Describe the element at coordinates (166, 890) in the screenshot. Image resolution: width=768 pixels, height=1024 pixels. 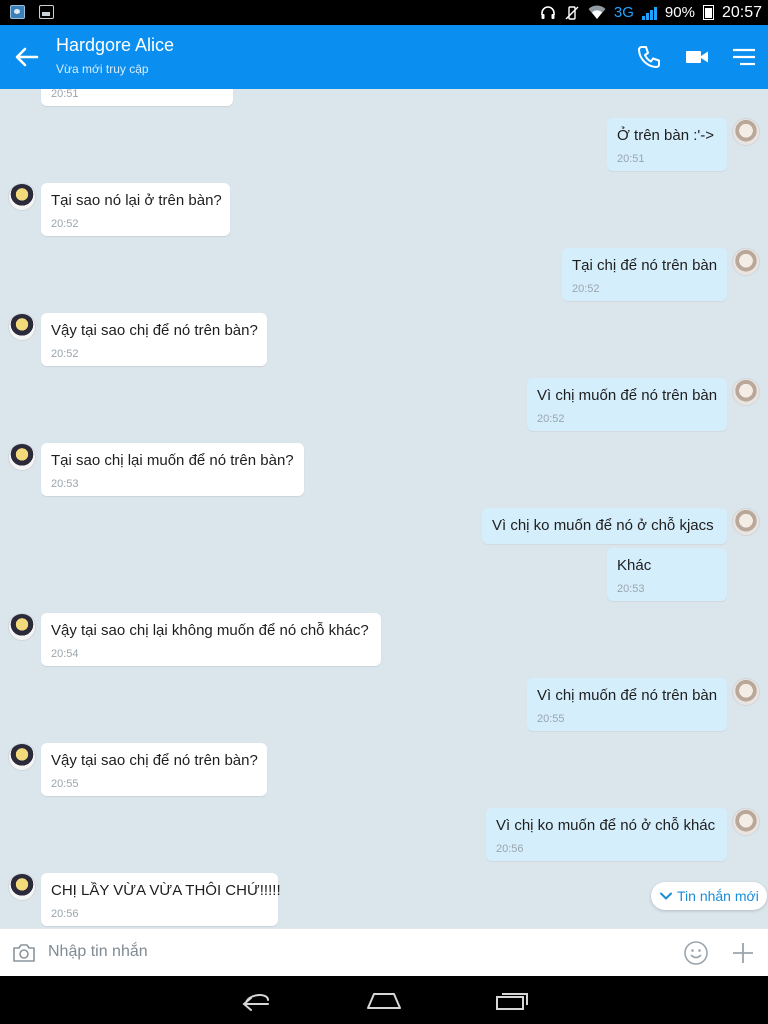
I see `message-text: CHỊ LẦY VỪA VỪA THÔI CHỨ!!!!!` at that location.